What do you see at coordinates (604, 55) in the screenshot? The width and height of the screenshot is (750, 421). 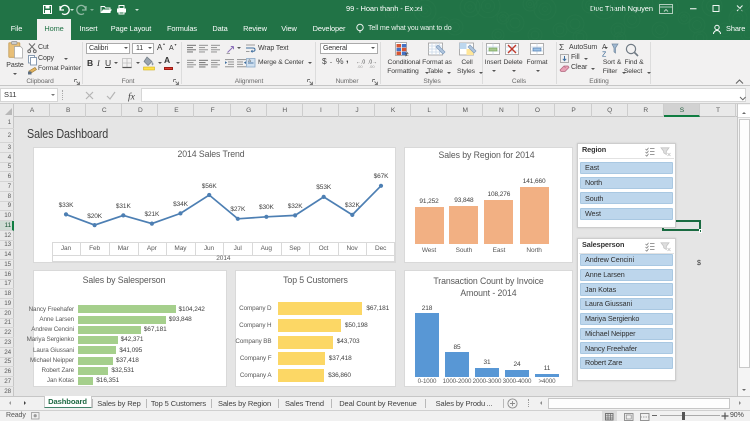 I see `svg-text: Z` at bounding box center [604, 55].